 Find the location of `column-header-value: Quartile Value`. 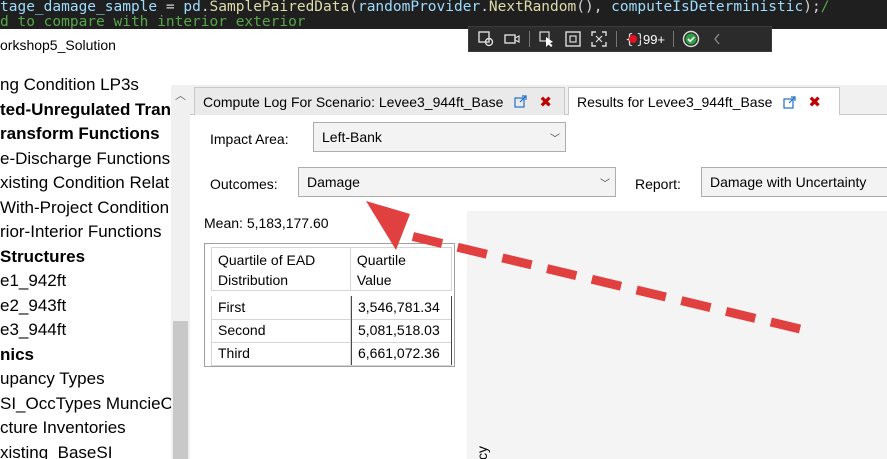

column-header-value: Quartile Value is located at coordinates (401, 269).